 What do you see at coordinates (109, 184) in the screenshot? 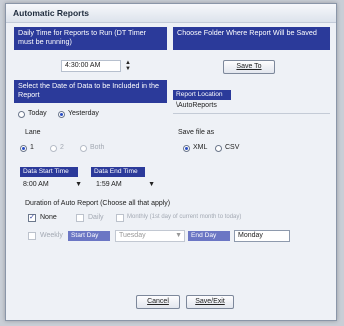
I see `end-time-value: 1:59 AM` at bounding box center [109, 184].